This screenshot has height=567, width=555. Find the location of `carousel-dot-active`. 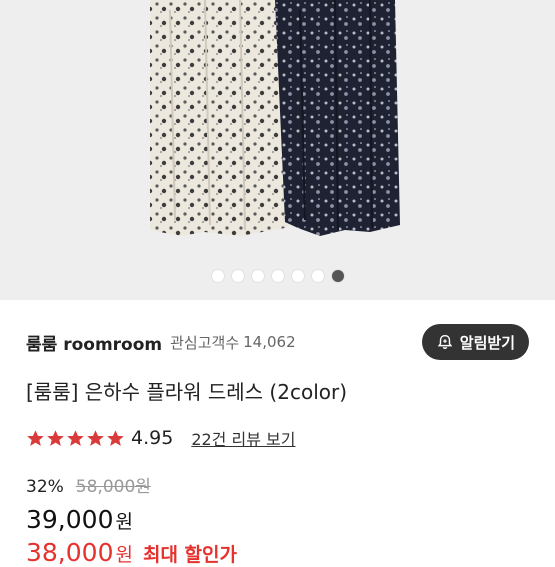

carousel-dot-active is located at coordinates (337, 276).